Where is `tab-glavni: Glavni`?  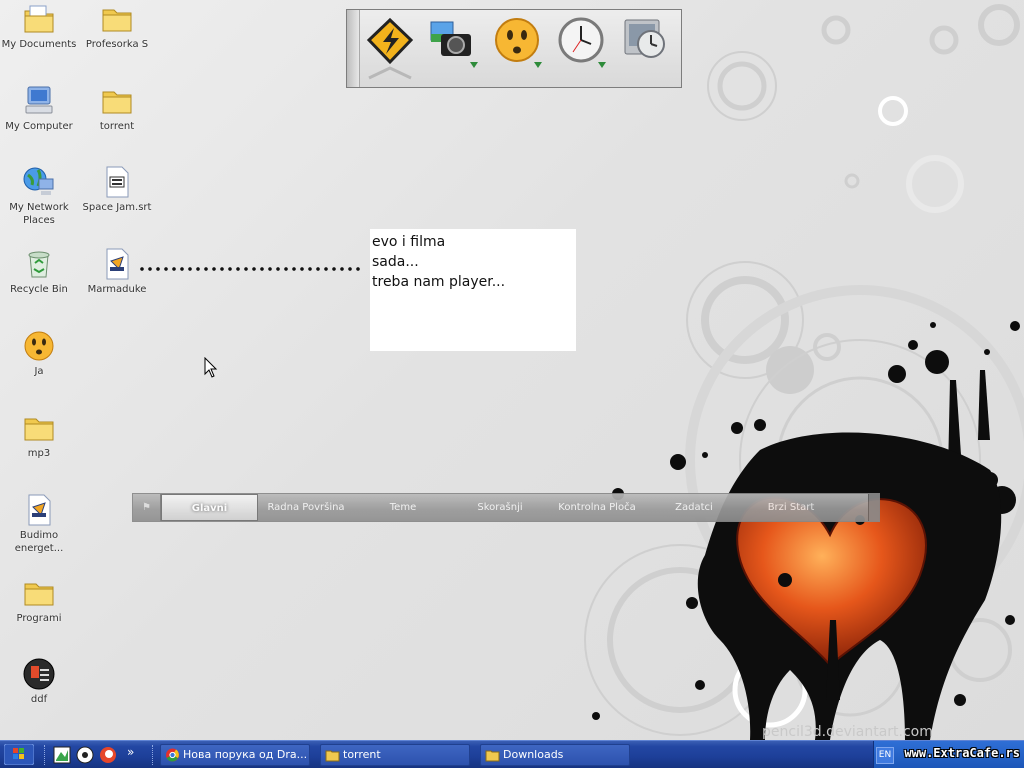 tab-glavni: Glavni is located at coordinates (209, 507).